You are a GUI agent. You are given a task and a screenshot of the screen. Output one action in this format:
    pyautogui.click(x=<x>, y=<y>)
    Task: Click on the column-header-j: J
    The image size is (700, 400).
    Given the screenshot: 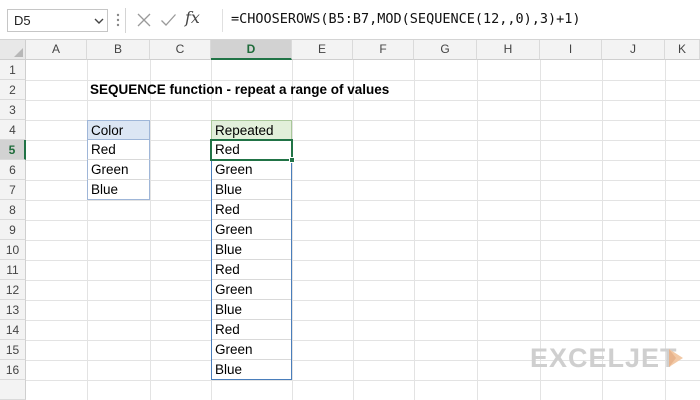 What is the action you would take?
    pyautogui.click(x=633, y=50)
    